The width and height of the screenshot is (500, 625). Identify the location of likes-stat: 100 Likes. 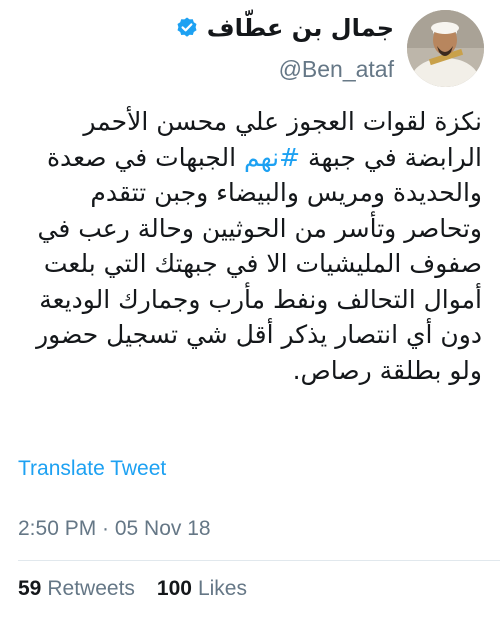
(202, 589).